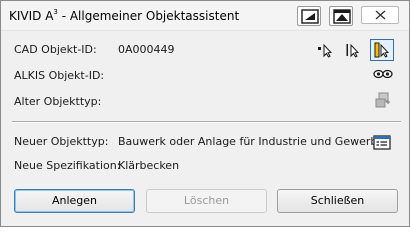 The height and width of the screenshot is (240, 410). I want to click on convert-button, so click(383, 100).